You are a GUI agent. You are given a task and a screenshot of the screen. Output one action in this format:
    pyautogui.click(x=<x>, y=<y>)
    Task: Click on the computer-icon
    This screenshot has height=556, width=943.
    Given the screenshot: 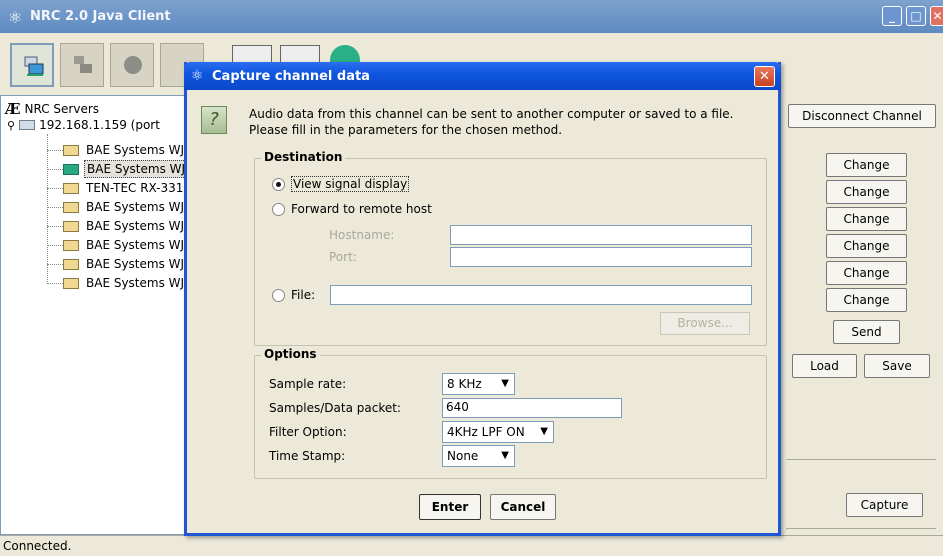 What is the action you would take?
    pyautogui.click(x=34, y=66)
    